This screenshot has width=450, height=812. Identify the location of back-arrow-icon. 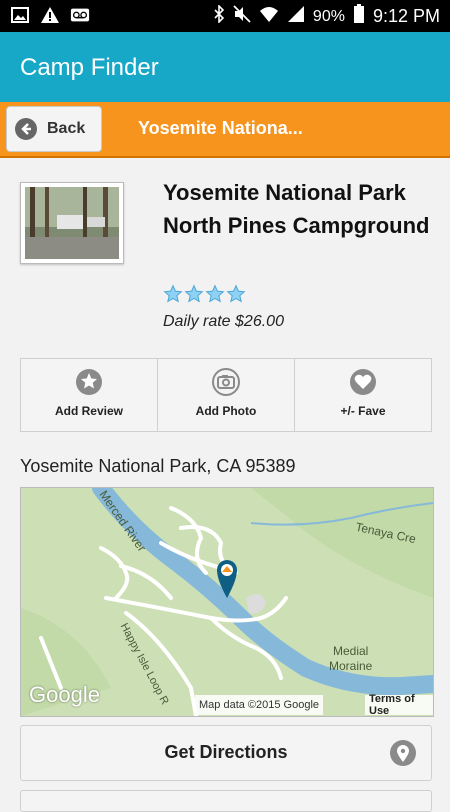
(26, 129).